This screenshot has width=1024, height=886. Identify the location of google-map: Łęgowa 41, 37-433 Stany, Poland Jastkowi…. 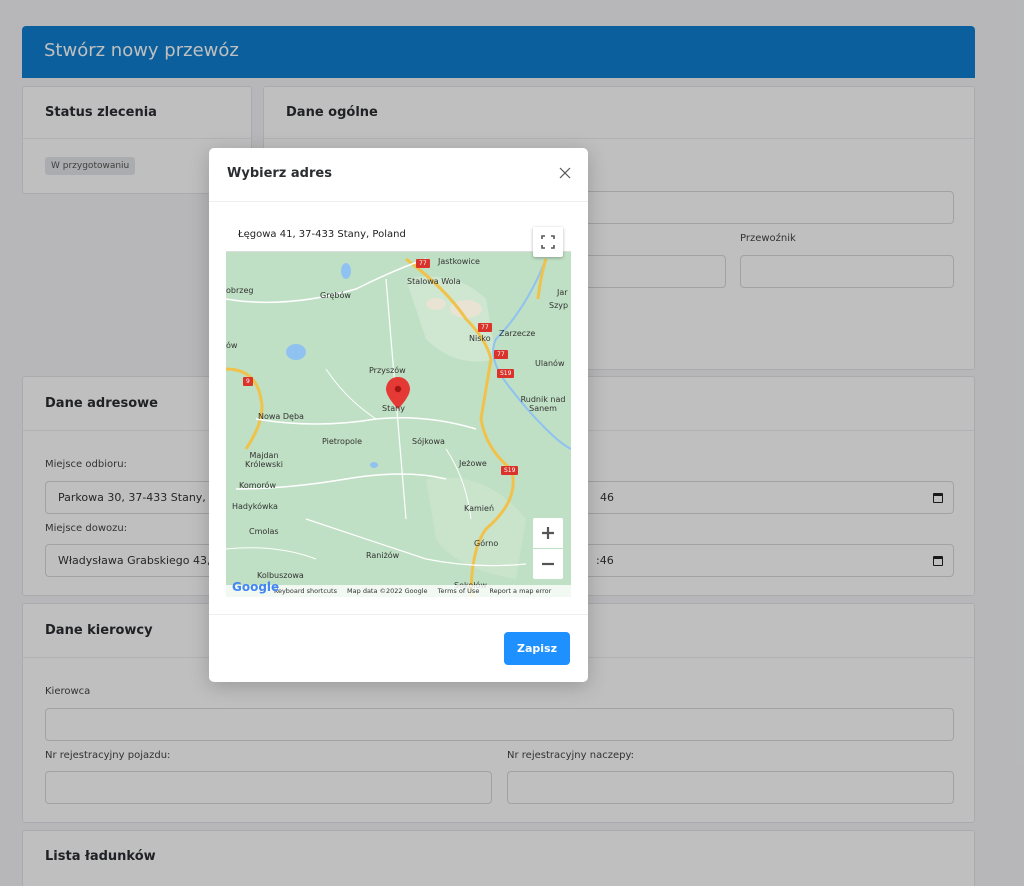
(398, 408).